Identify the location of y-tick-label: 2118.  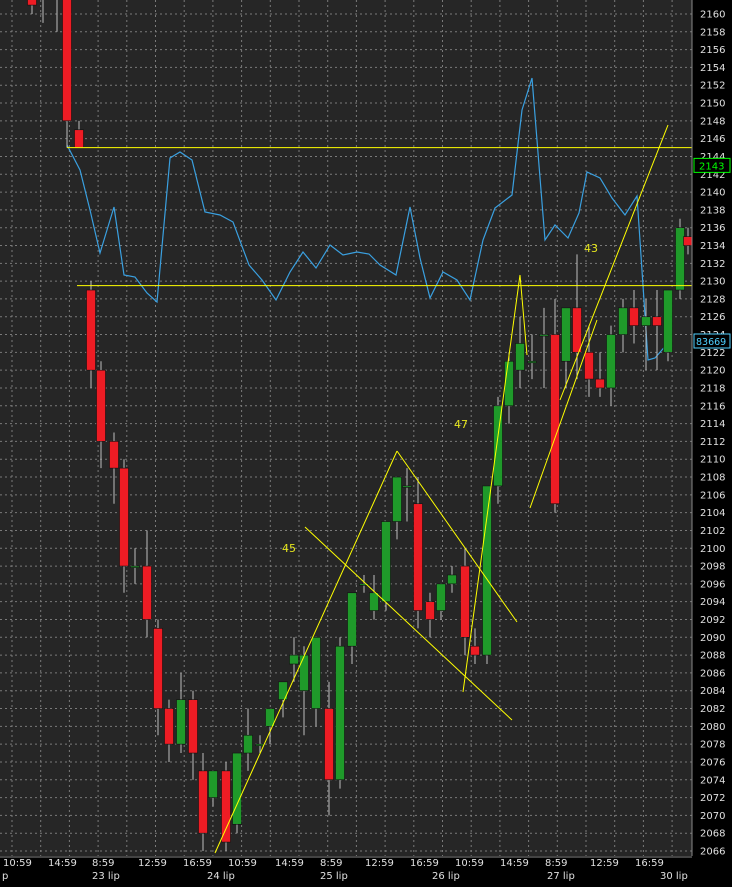
(712, 388).